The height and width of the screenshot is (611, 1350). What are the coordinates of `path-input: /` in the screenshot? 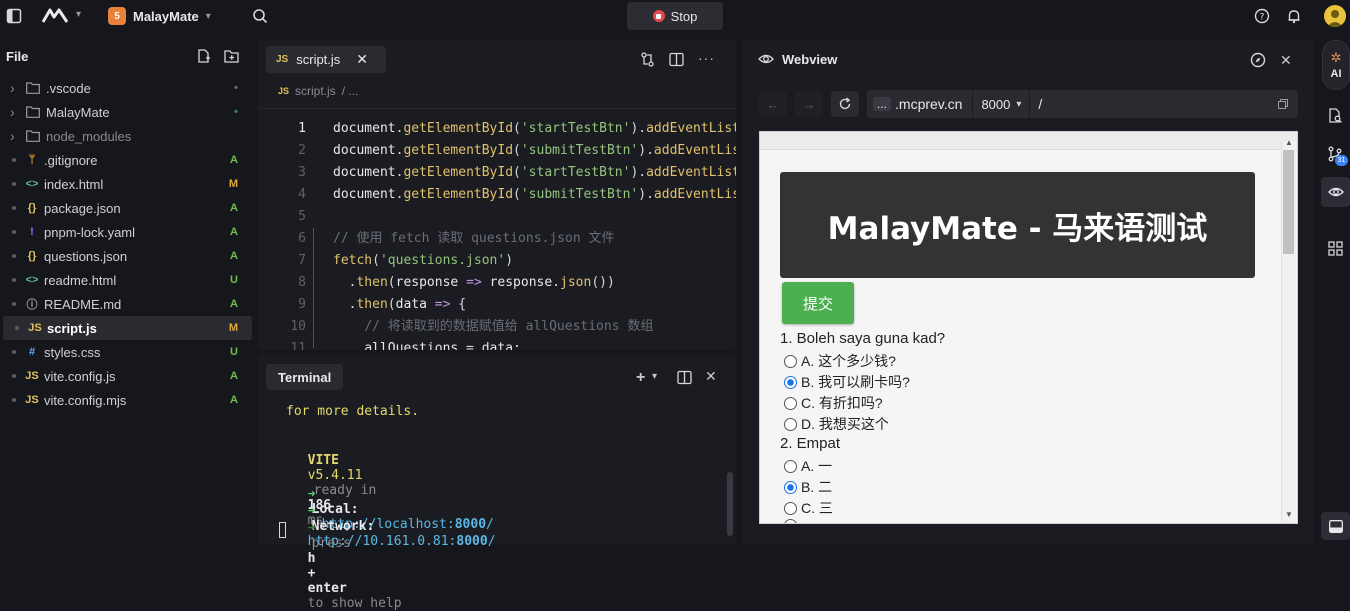 It's located at (1158, 104).